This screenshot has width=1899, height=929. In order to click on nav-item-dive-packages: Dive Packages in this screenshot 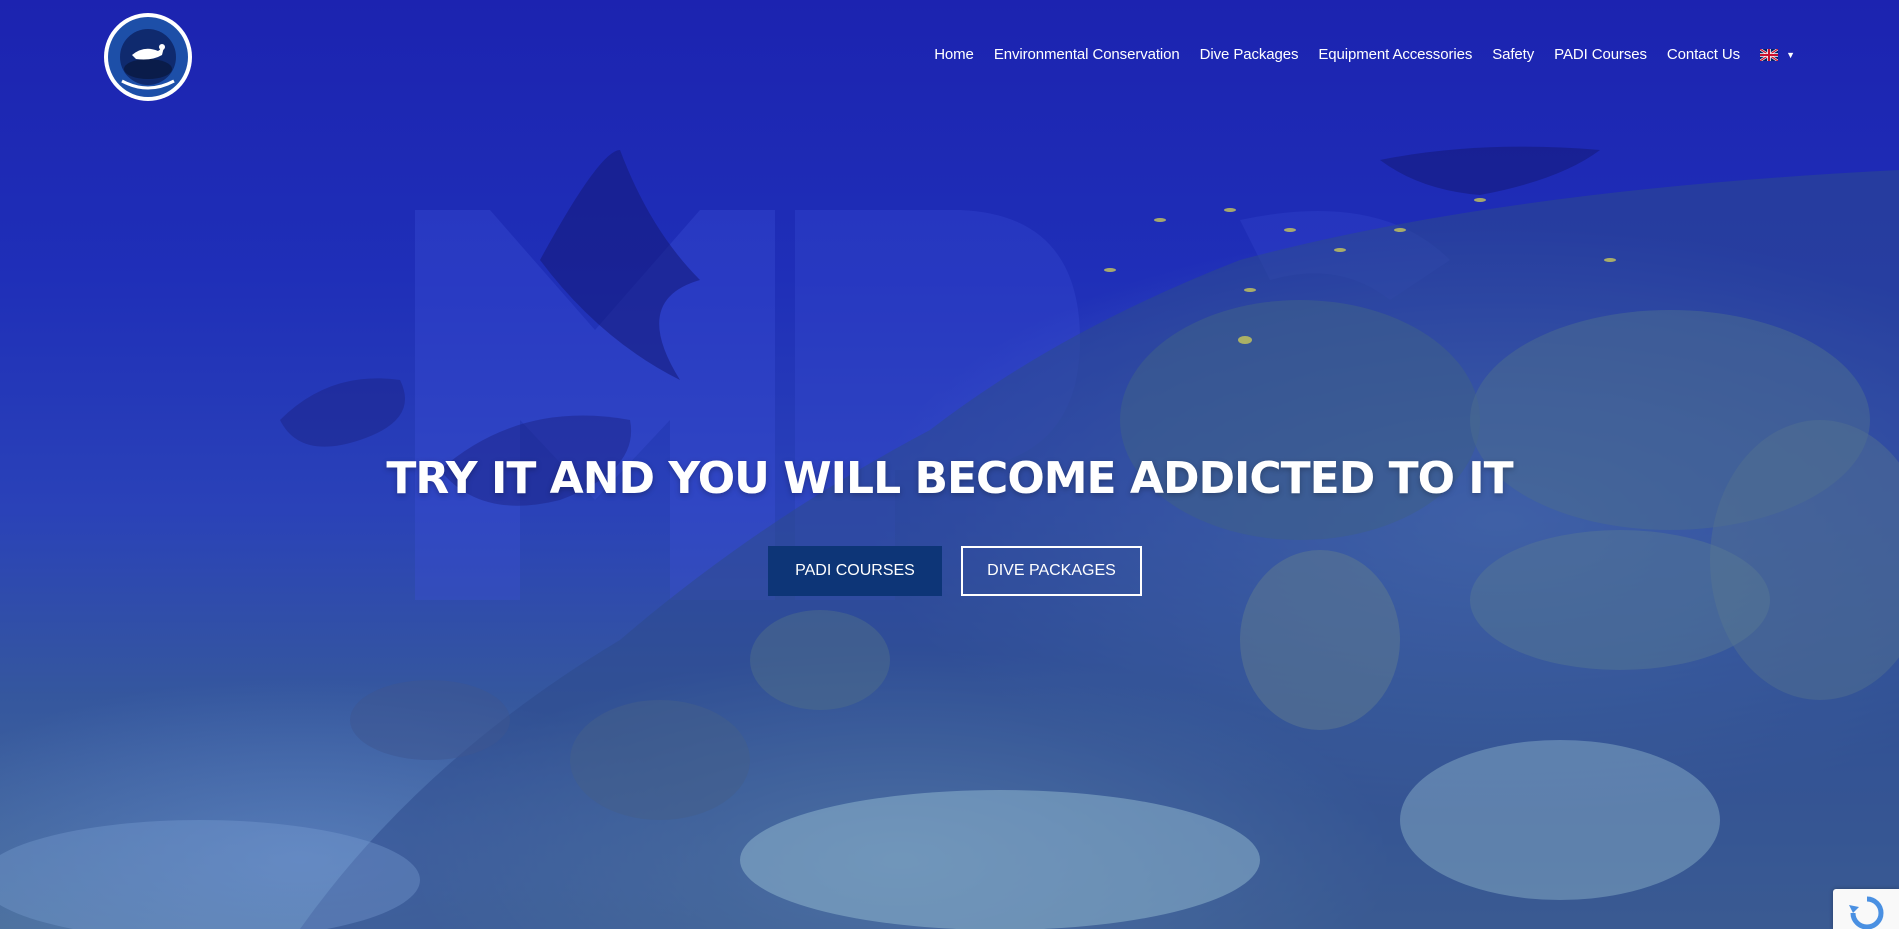, I will do `click(1249, 54)`.